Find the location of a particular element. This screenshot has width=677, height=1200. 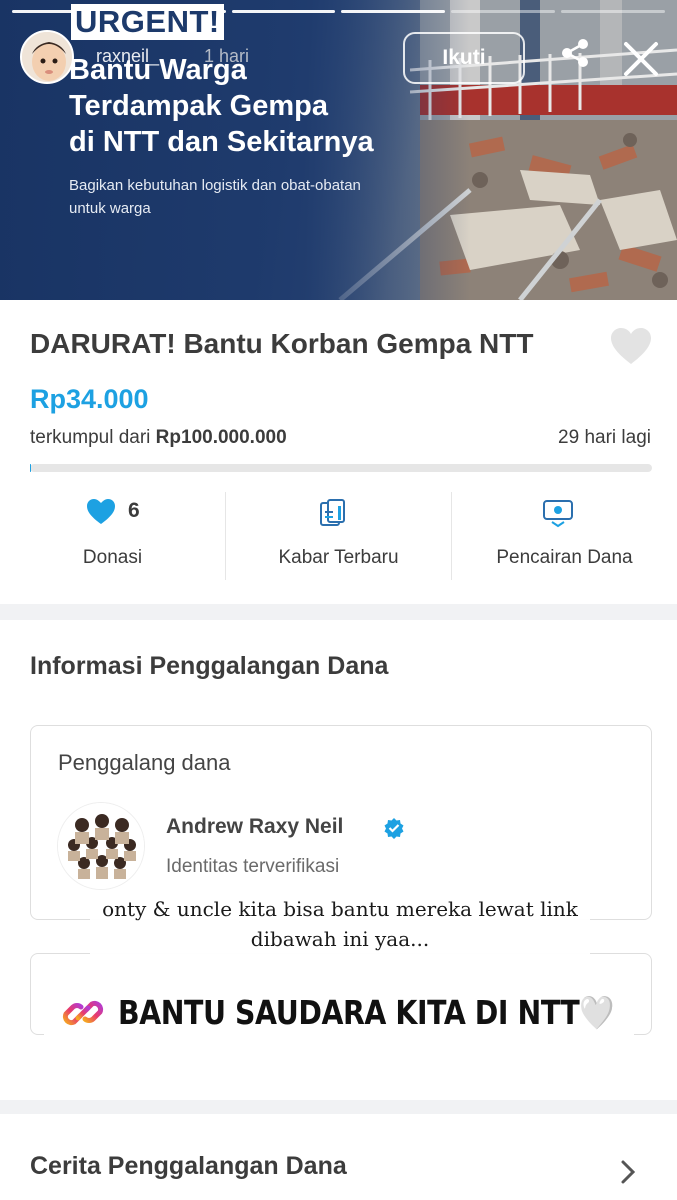

verification-status: Identitas terverifikasi is located at coordinates (253, 866).